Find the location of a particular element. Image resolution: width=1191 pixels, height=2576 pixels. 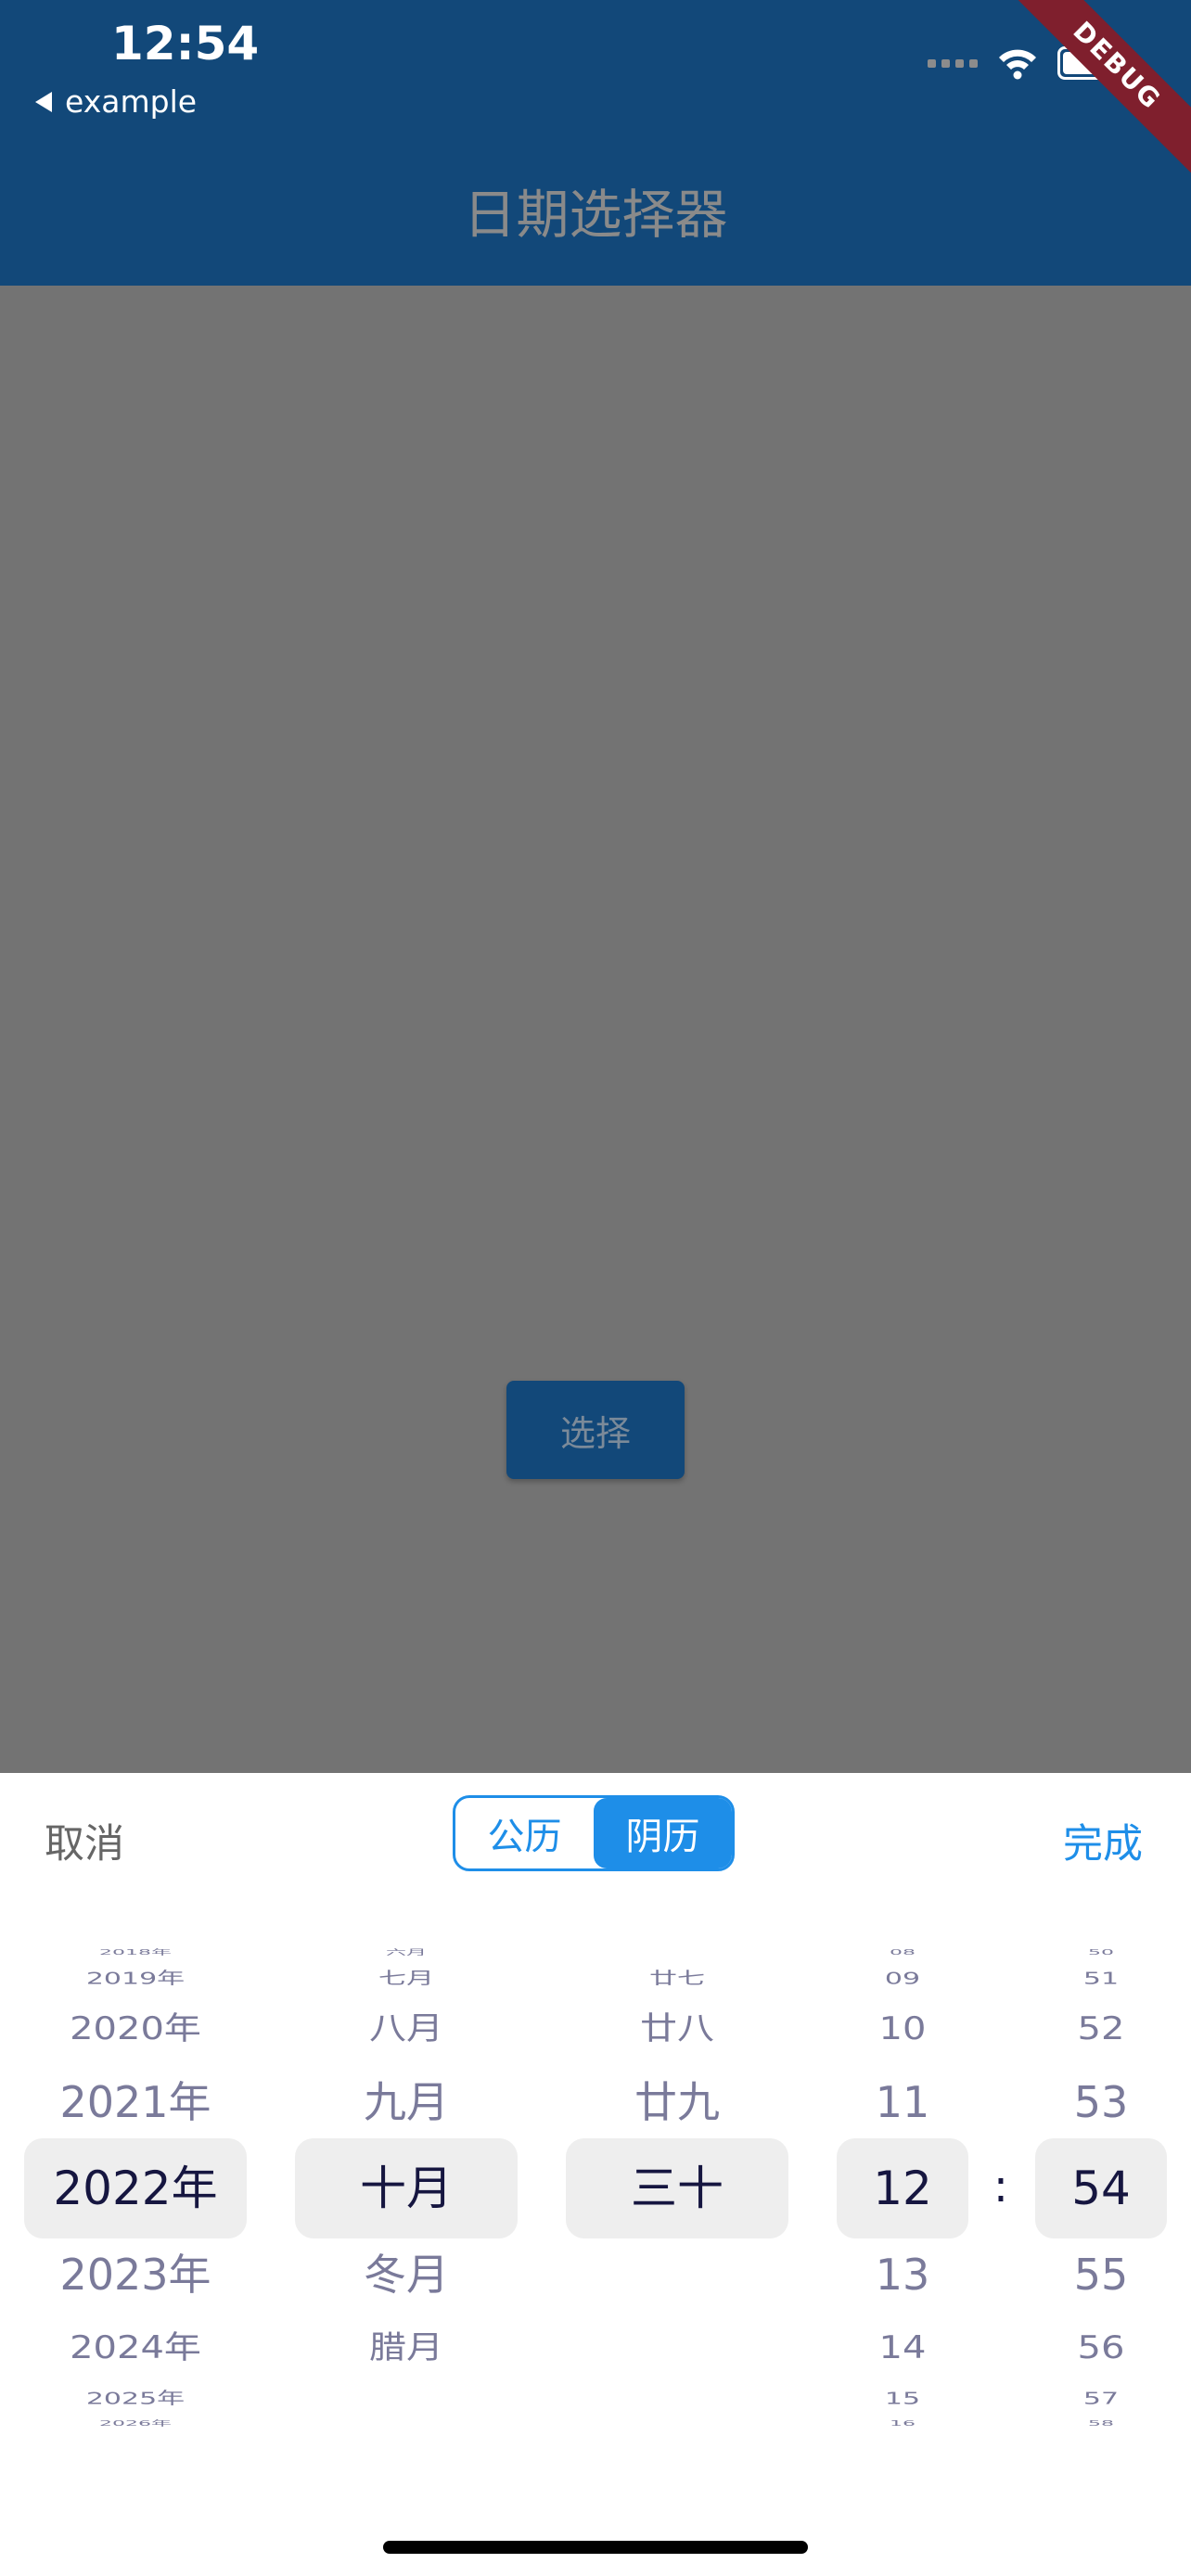

done-button: 完成 is located at coordinates (1103, 1840).